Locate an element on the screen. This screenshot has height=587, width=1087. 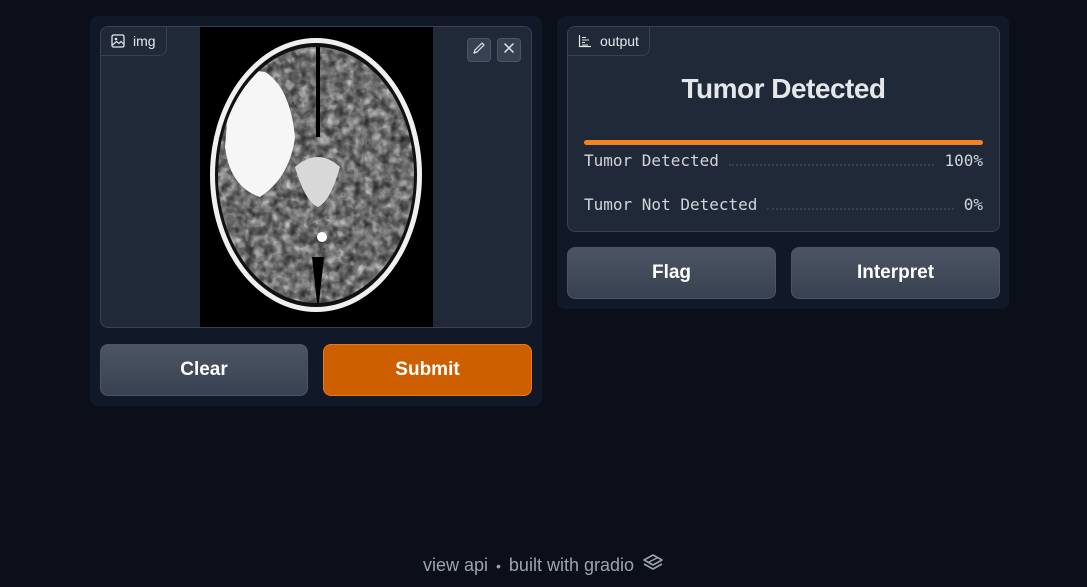
confidence-bar is located at coordinates (783, 142).